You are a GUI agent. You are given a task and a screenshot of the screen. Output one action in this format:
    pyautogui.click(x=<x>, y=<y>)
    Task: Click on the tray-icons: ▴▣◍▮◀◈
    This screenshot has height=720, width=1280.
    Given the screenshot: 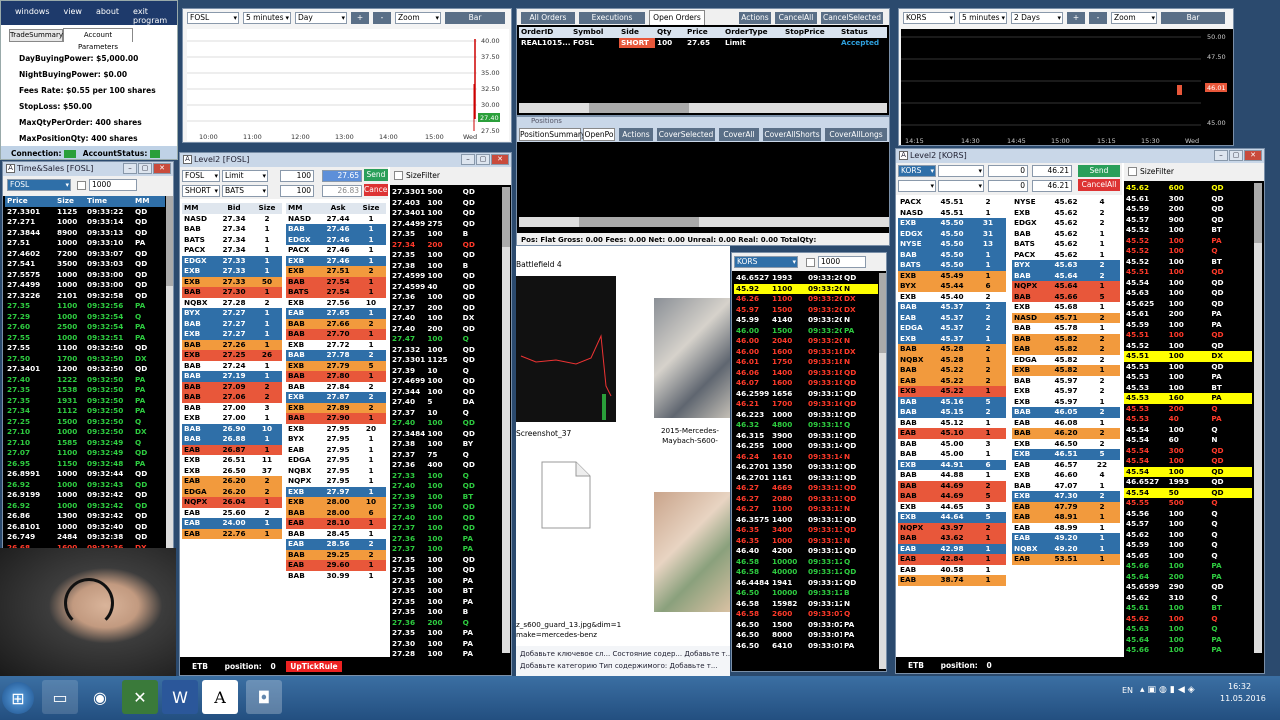 What is the action you would take?
    pyautogui.click(x=1169, y=690)
    